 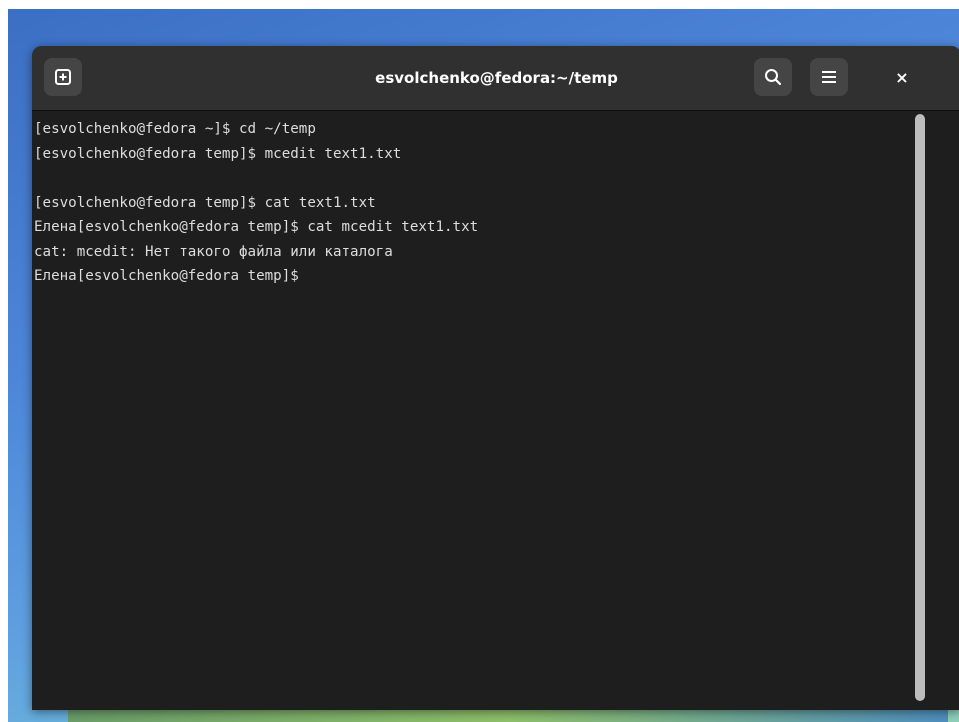 I want to click on new-tab-icon, so click(x=63, y=77).